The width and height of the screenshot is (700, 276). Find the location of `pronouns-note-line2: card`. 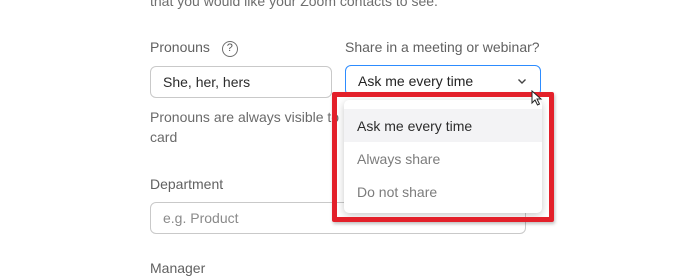

pronouns-note-line2: card is located at coordinates (164, 137).